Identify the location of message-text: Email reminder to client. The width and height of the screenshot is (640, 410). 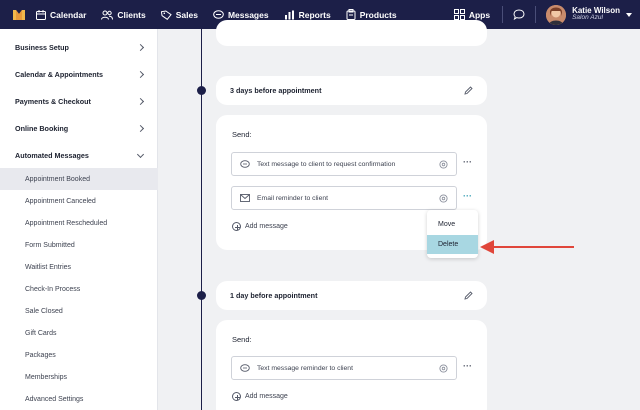
(293, 198).